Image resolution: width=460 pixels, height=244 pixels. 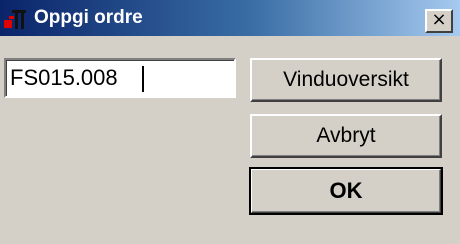 I want to click on close-button: ×, so click(x=439, y=21).